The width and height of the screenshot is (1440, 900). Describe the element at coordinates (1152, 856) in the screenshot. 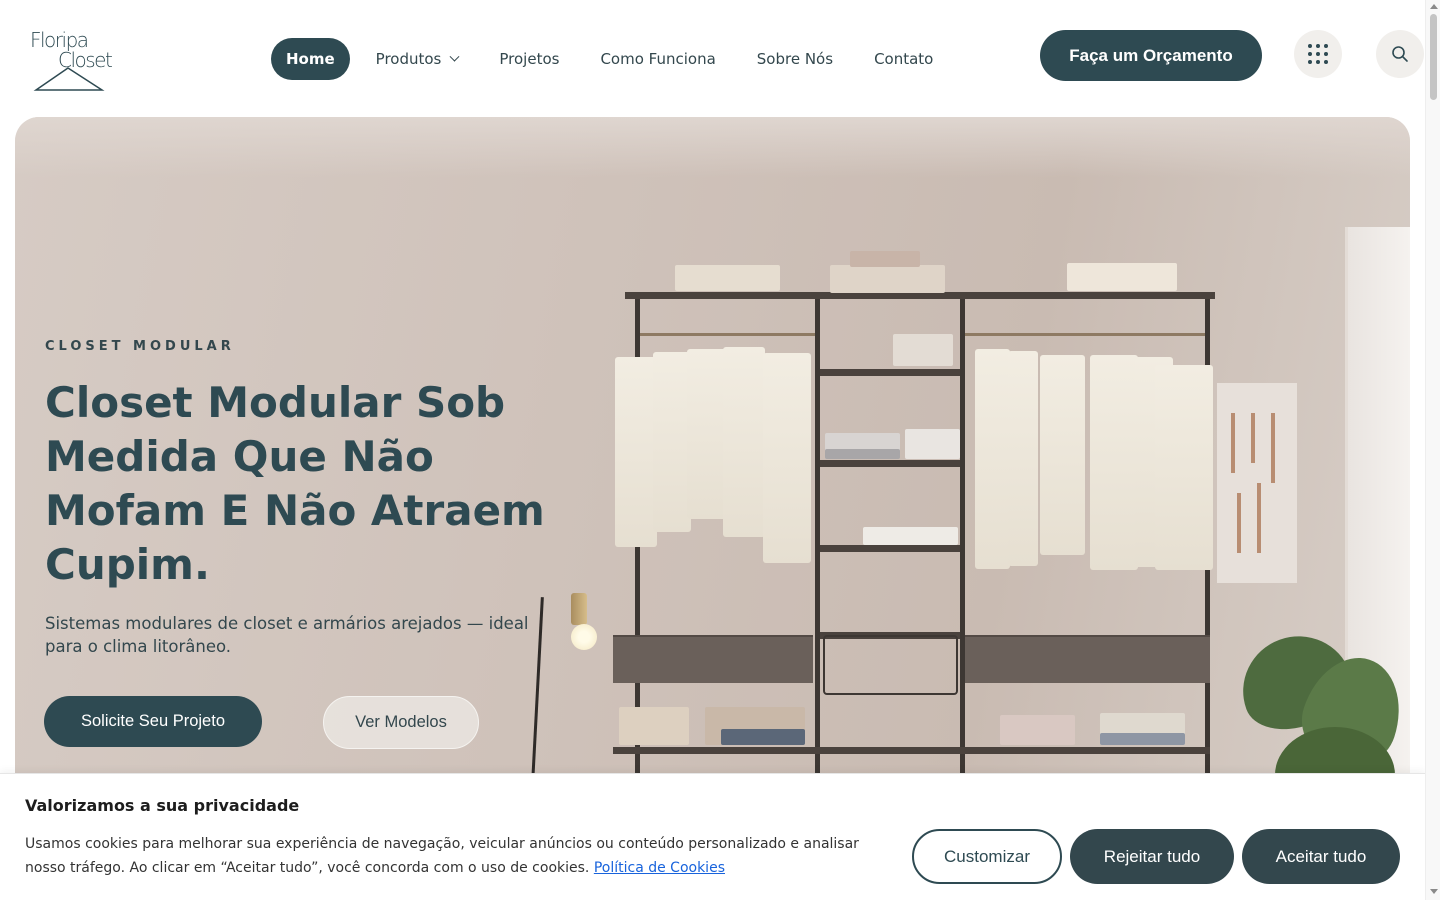

I see `reject-all-button: Rejeitar tudo` at that location.